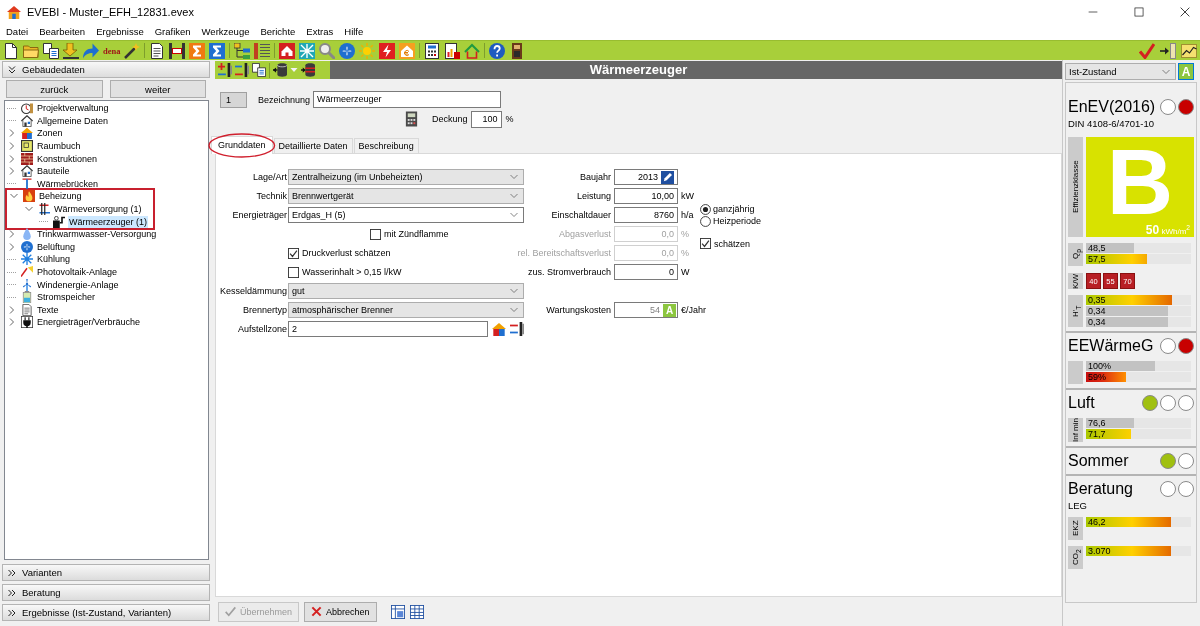  Describe the element at coordinates (388, 329) in the screenshot. I see `input-field: 2` at that location.